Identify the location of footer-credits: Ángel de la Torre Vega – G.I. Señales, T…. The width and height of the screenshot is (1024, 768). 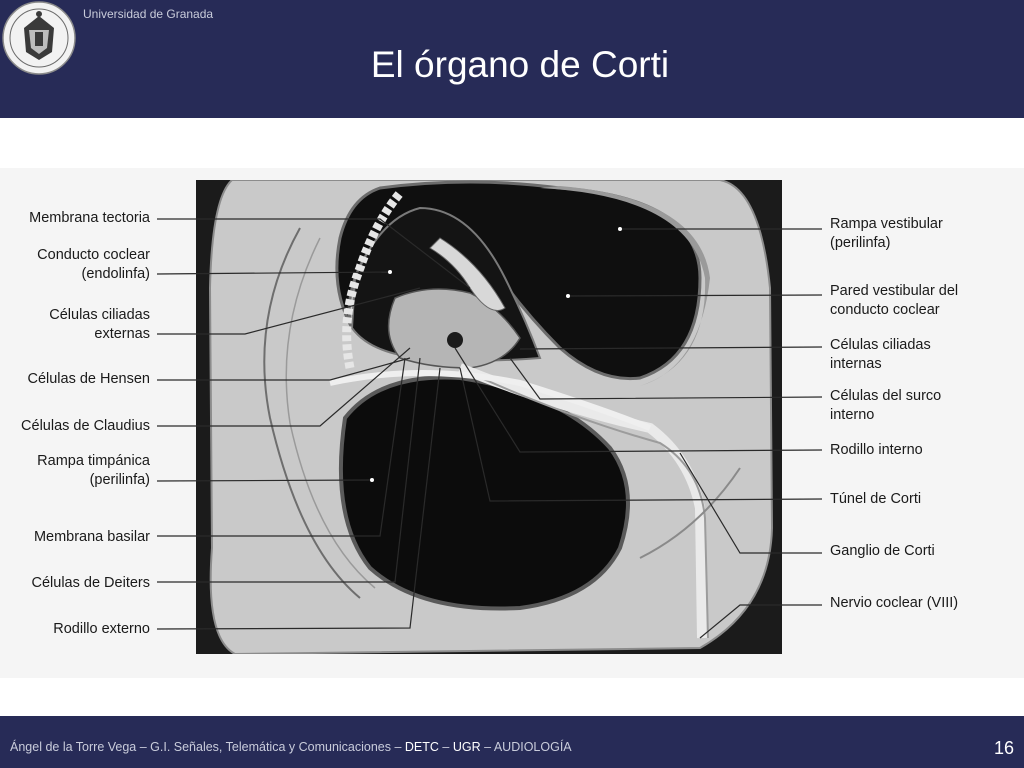
(291, 747).